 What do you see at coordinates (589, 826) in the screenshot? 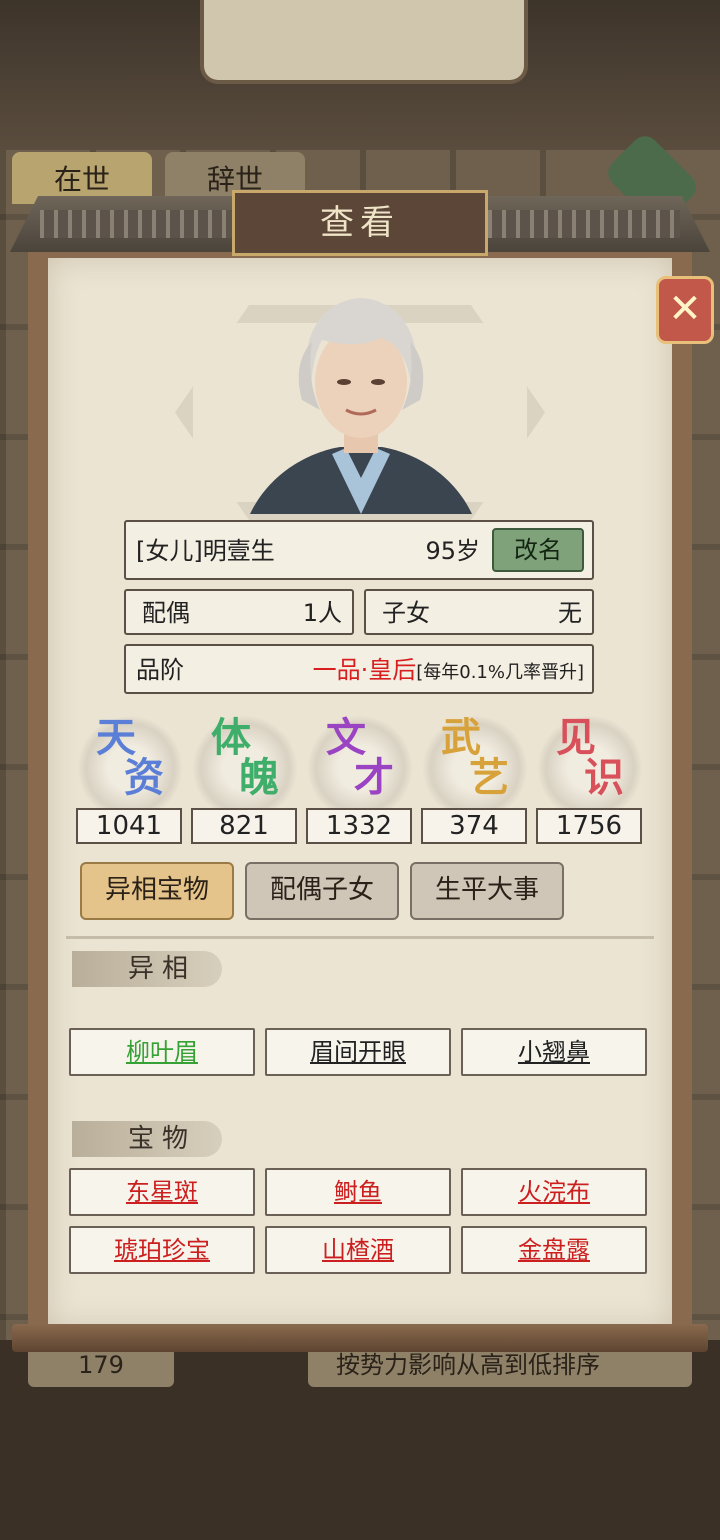
I see `stat-insight-value: 1756` at bounding box center [589, 826].